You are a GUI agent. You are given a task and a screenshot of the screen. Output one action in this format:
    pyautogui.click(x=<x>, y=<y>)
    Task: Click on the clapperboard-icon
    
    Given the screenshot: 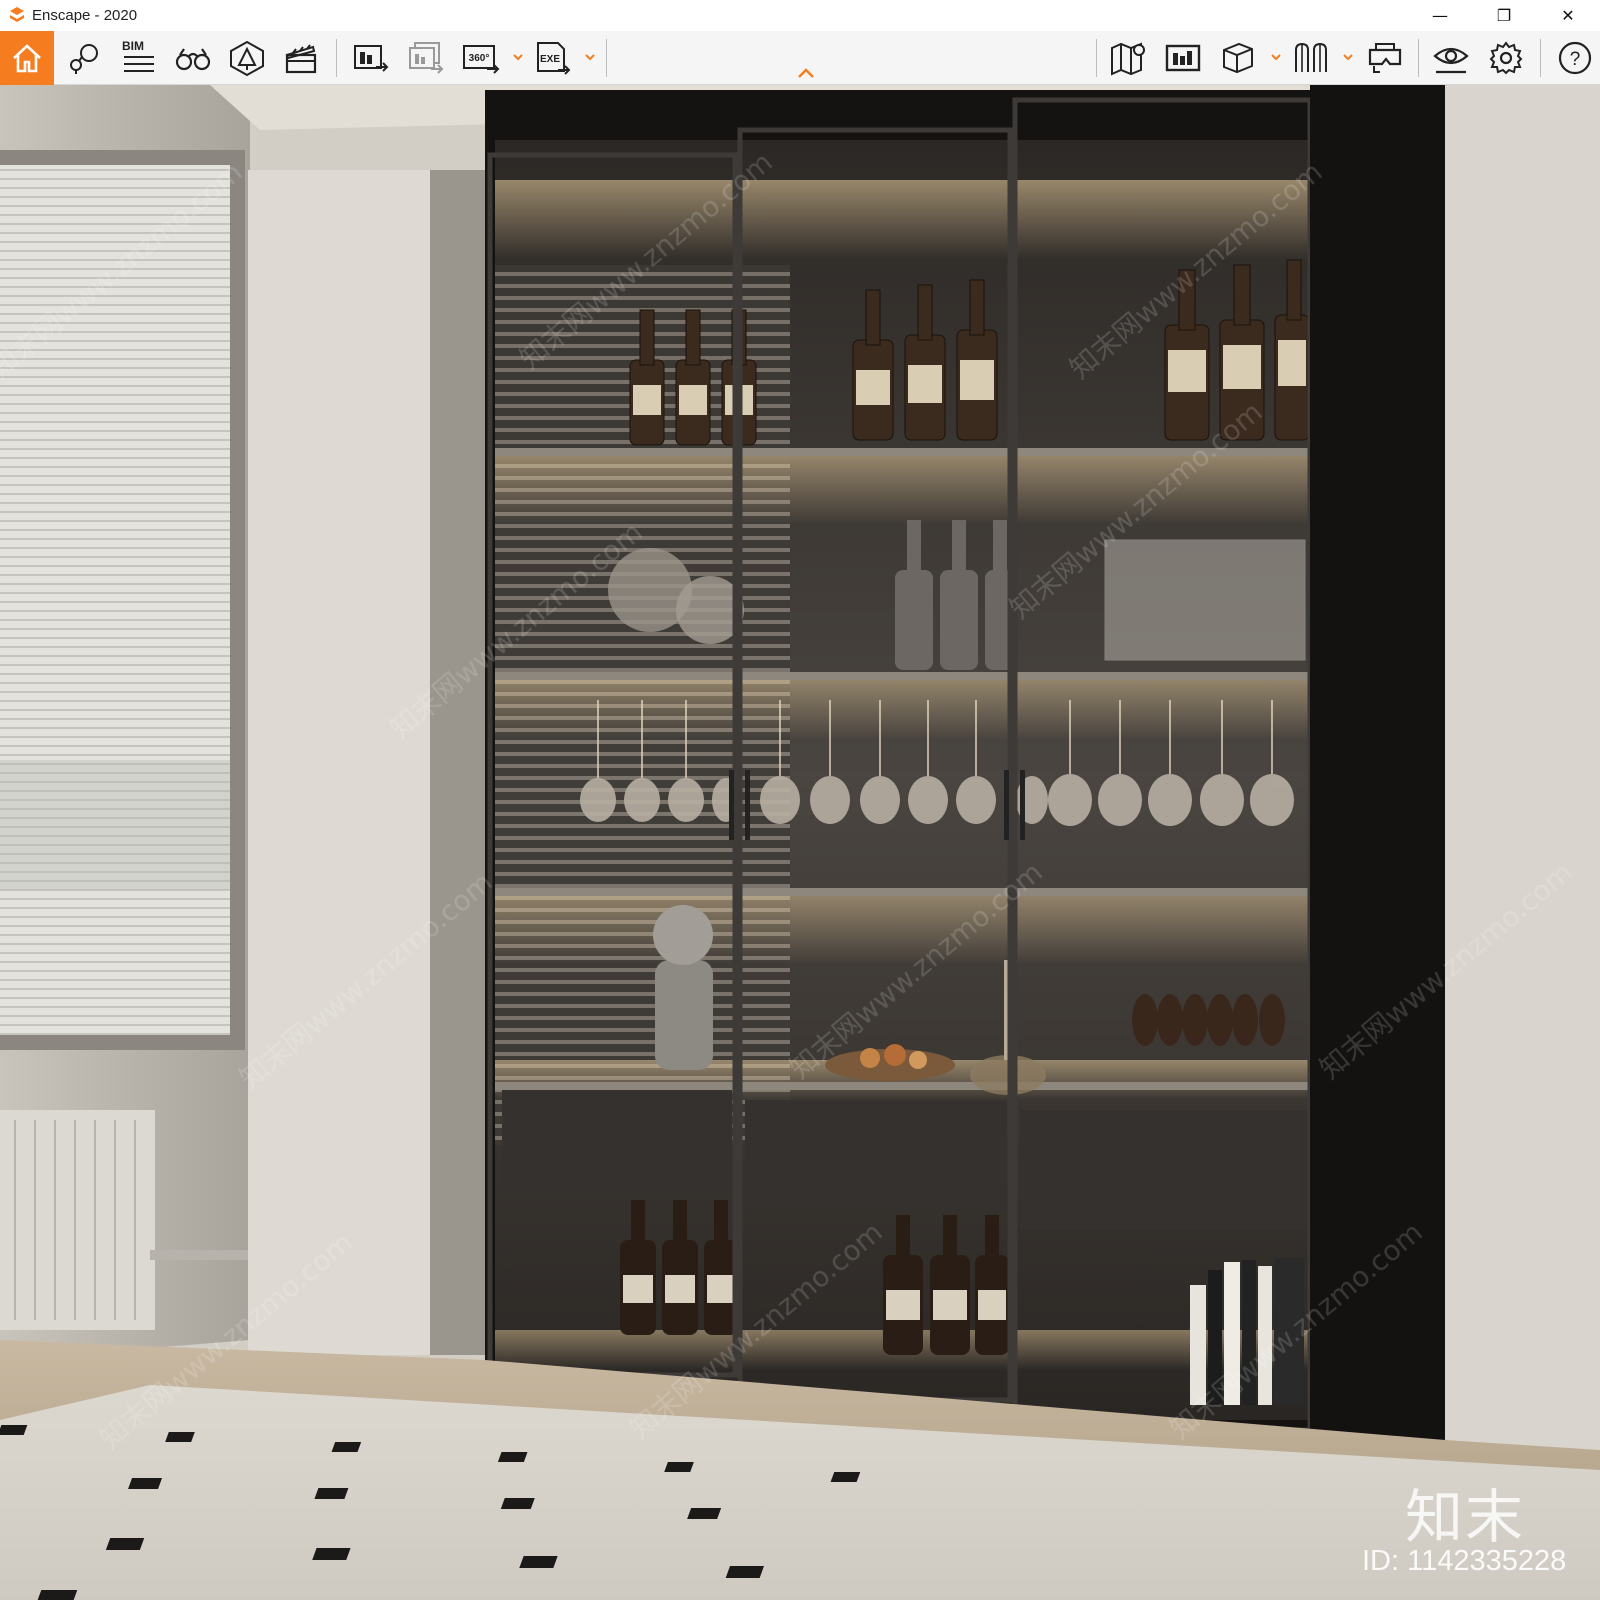 What is the action you would take?
    pyautogui.click(x=301, y=59)
    